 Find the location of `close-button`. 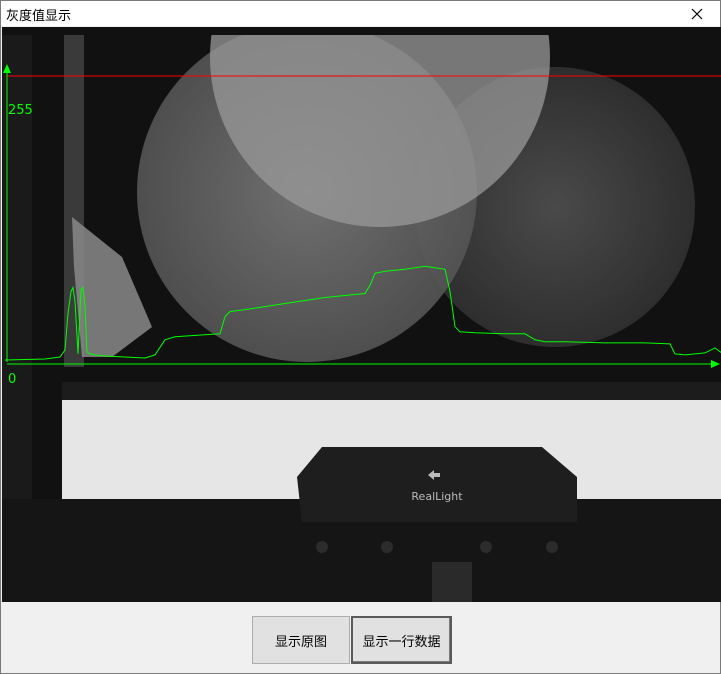

close-button is located at coordinates (697, 13).